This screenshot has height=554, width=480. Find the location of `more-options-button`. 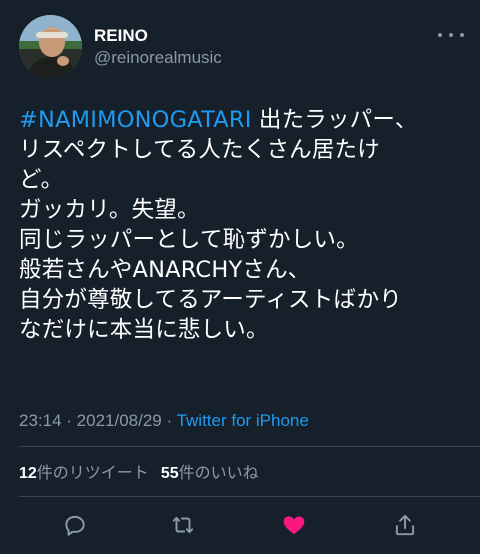

more-options-button is located at coordinates (451, 35).